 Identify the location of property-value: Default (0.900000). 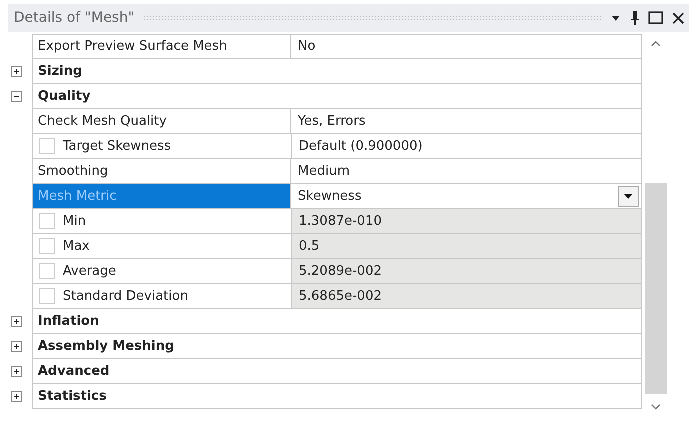
(466, 146).